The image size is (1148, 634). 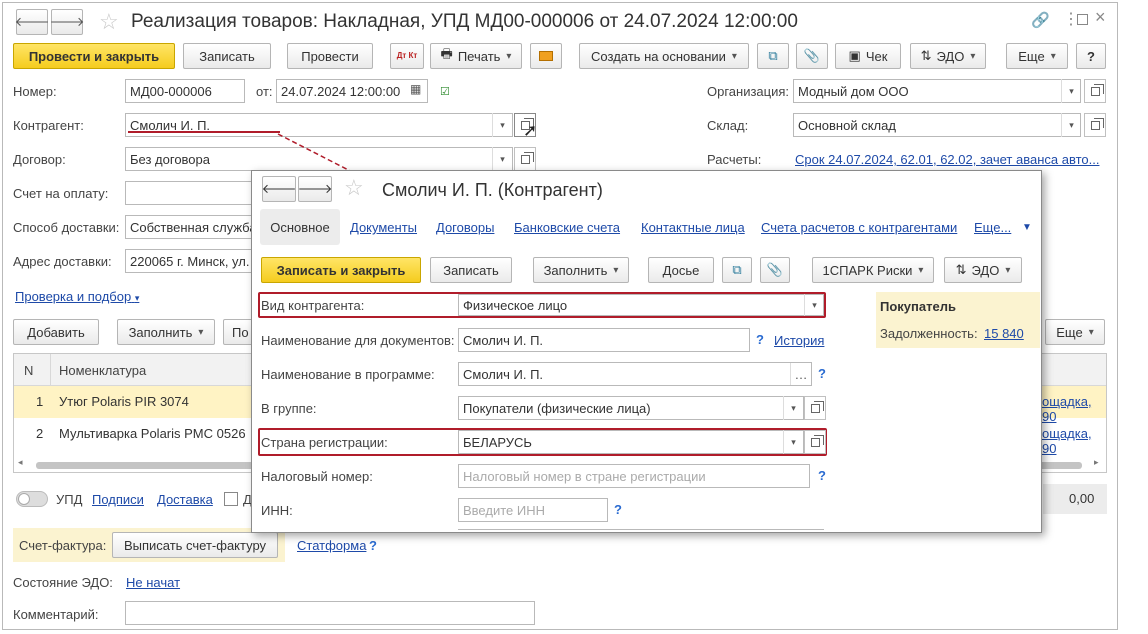 I want to click on tab-bank-accounts: Банковские счета, so click(x=567, y=227).